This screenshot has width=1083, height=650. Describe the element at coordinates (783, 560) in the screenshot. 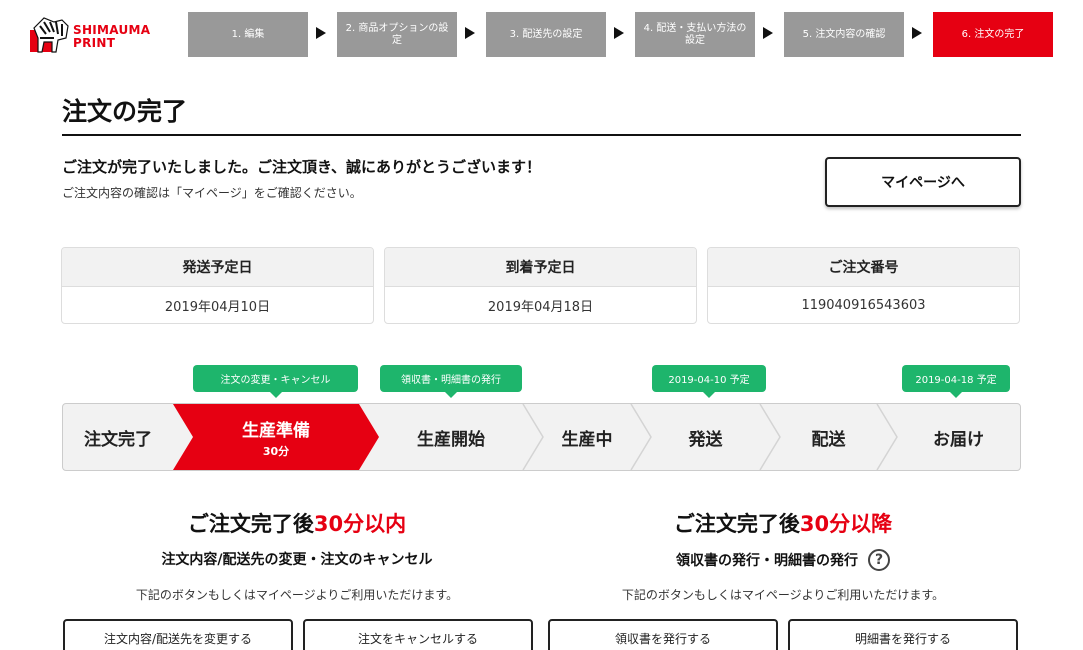

I see `right-section-subtitle: 領収書の発行・明細書の発行 ?` at that location.